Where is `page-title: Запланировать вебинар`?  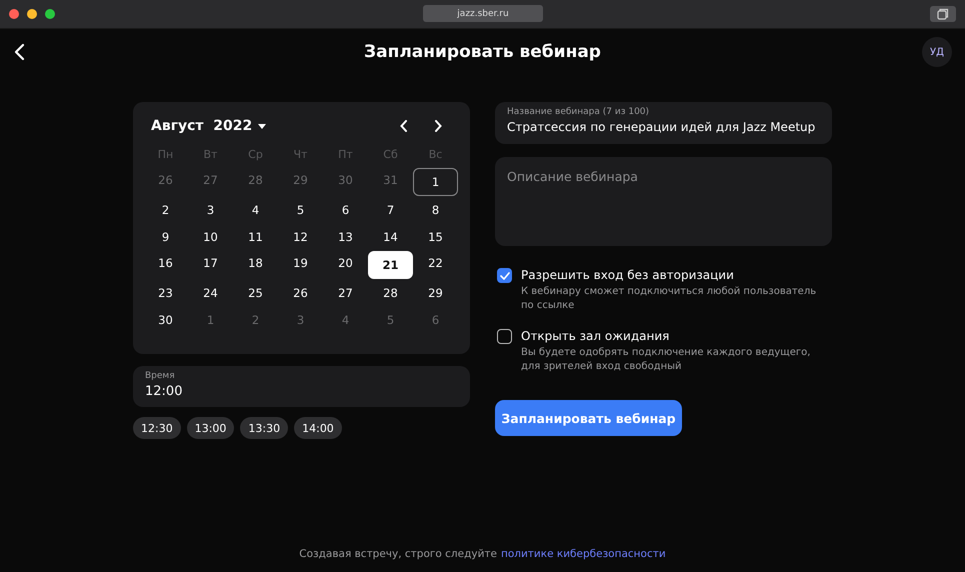
page-title: Запланировать вебинар is located at coordinates (482, 52).